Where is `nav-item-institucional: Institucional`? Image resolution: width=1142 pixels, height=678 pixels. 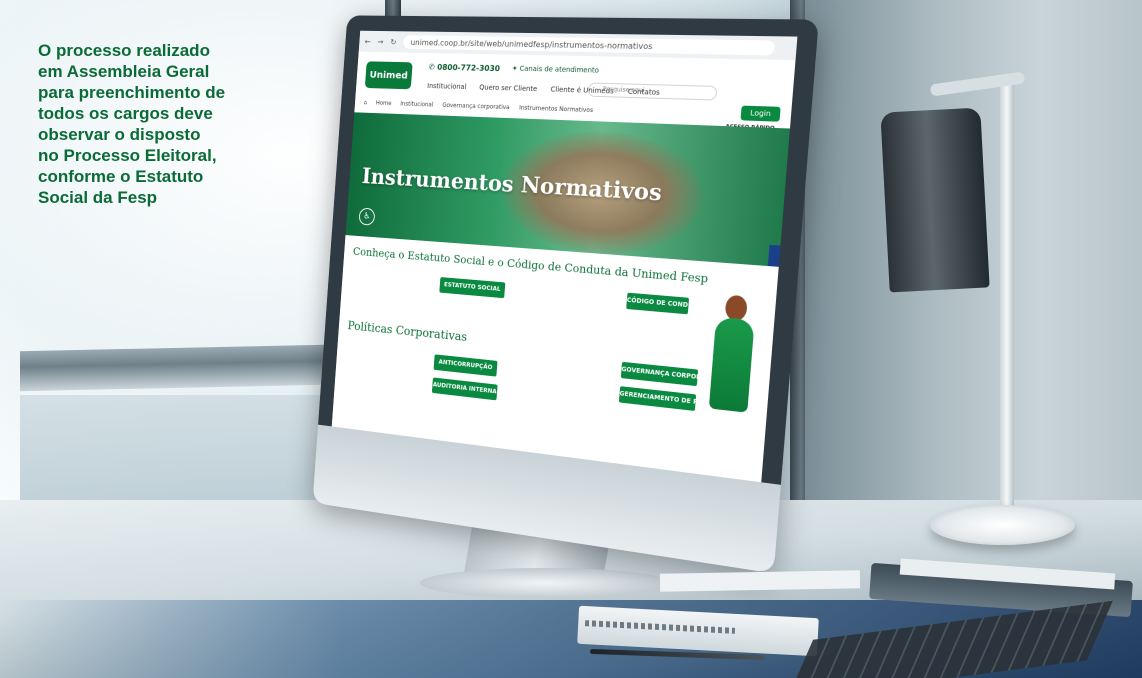 nav-item-institucional: Institucional is located at coordinates (447, 86).